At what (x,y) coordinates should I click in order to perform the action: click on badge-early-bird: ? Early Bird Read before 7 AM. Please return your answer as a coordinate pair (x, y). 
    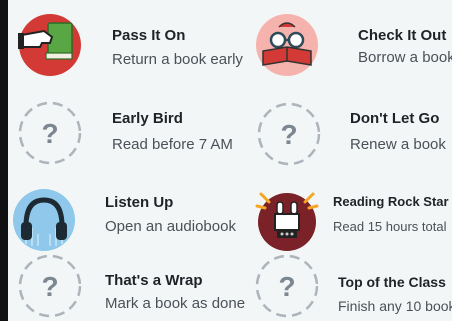
    Looking at the image, I should click on (120, 136).